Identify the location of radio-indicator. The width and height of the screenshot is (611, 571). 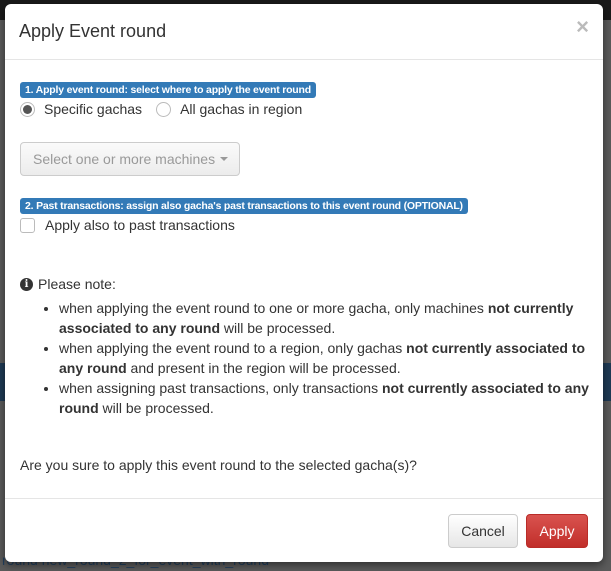
(164, 109).